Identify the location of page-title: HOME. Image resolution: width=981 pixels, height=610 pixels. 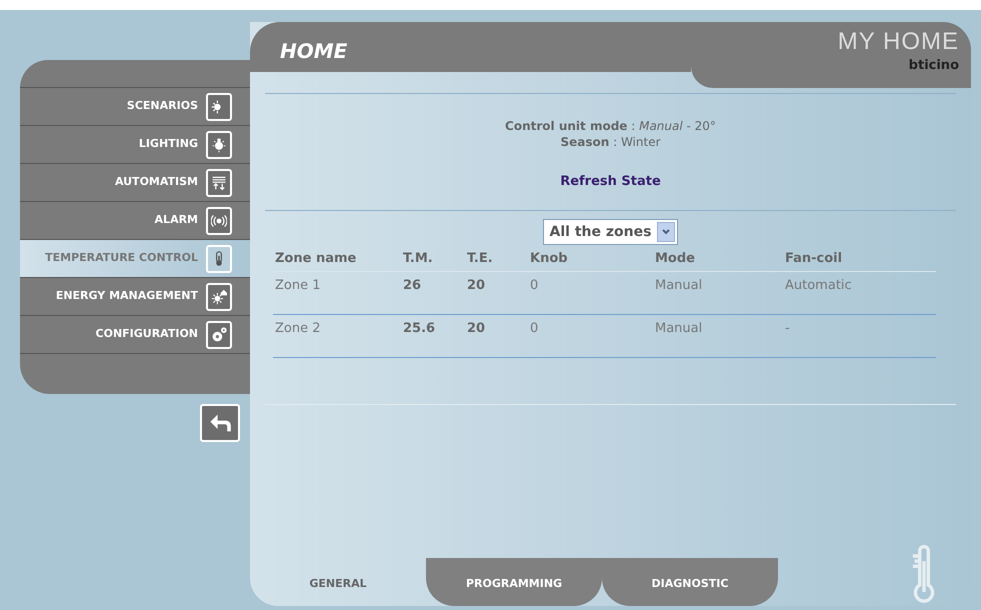
(314, 51).